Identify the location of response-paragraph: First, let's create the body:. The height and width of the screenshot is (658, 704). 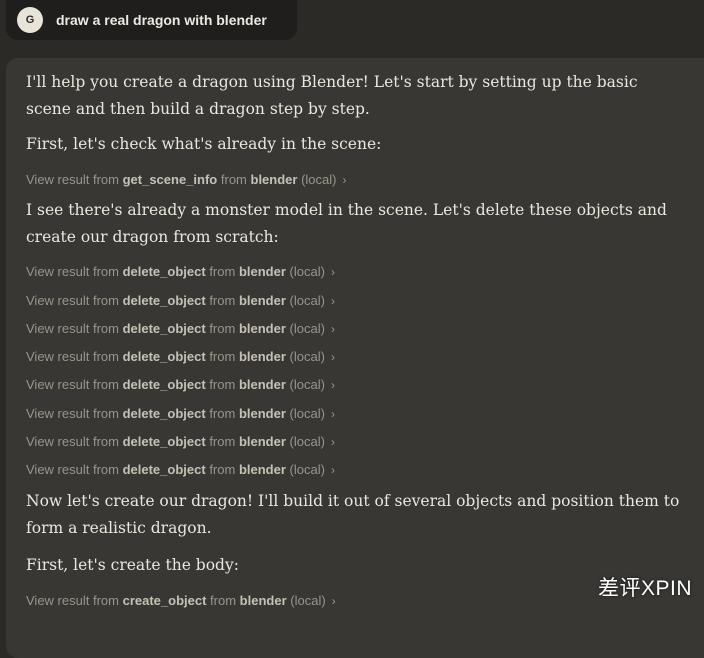
(132, 565).